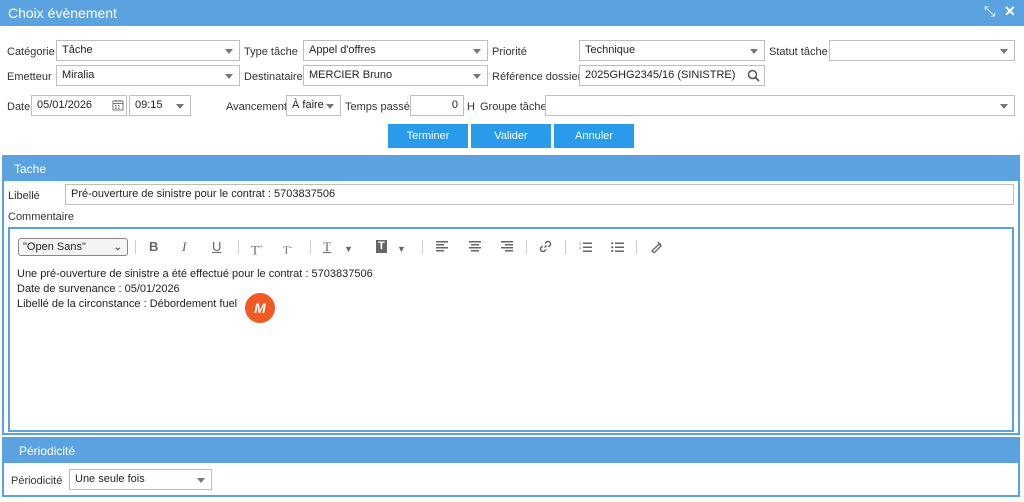  I want to click on terminer-button: Terminer, so click(428, 136).